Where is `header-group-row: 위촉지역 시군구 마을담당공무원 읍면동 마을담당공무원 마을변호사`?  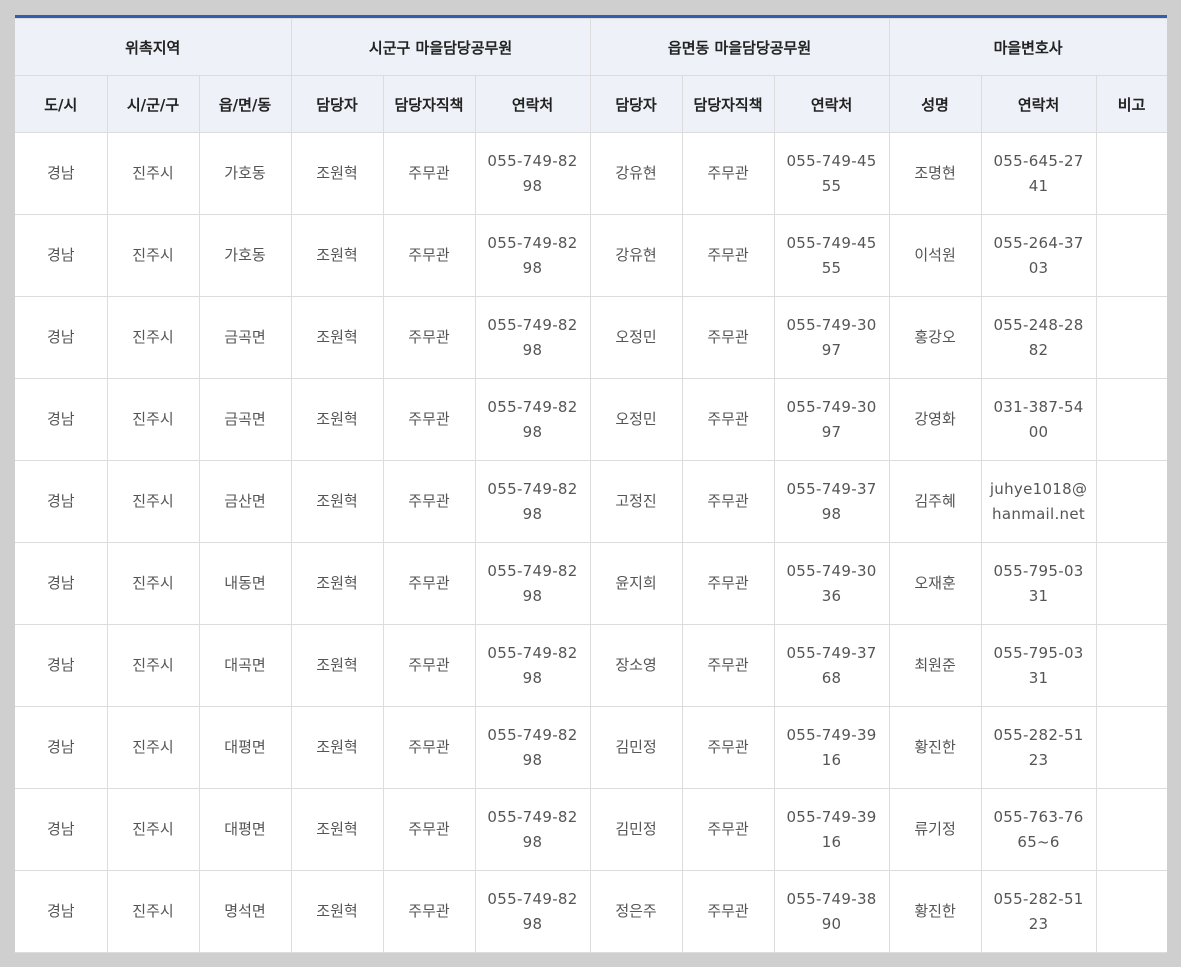 header-group-row: 위촉지역 시군구 마을담당공무원 읍면동 마을담당공무원 마을변호사 is located at coordinates (591, 47).